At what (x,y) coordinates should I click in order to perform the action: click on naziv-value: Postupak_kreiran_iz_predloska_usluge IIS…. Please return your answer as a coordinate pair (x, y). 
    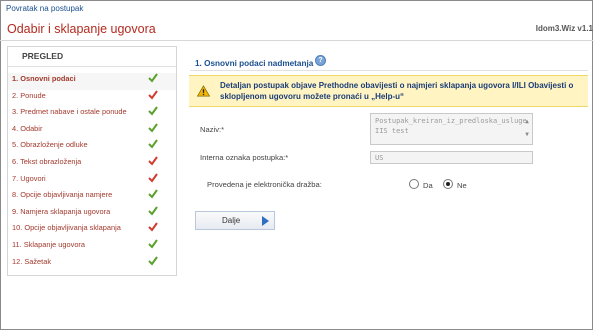
    Looking at the image, I should click on (451, 126).